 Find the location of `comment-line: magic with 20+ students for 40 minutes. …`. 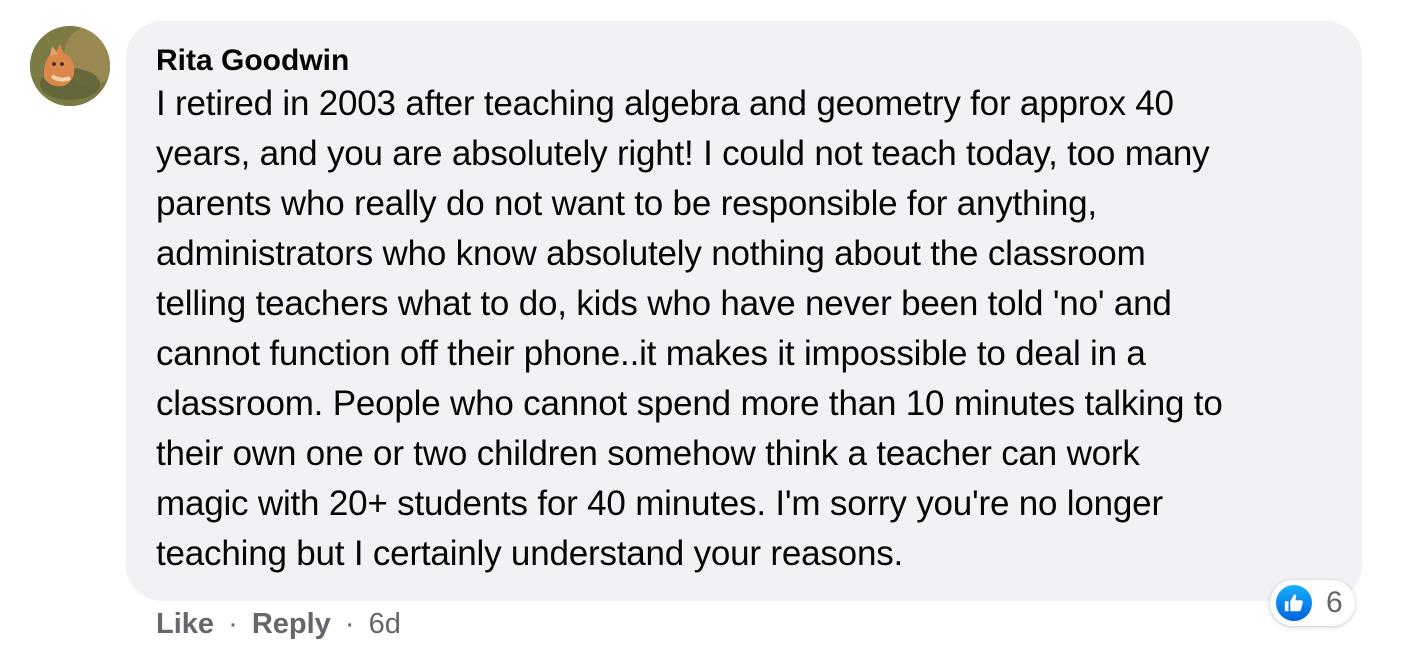

comment-line: magic with 20+ students for 40 minutes. … is located at coordinates (659, 503).